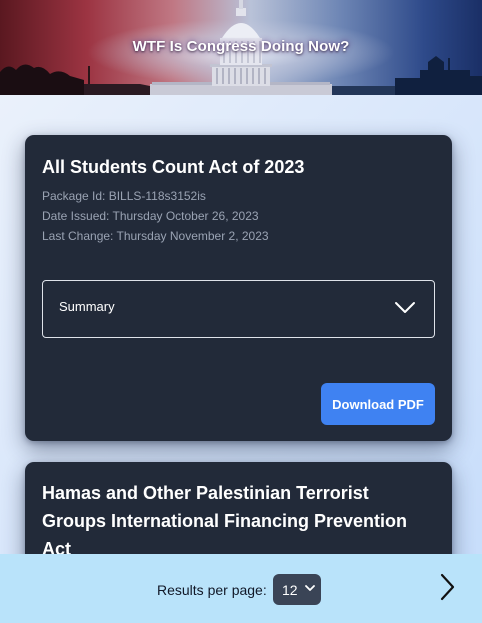 This screenshot has height=623, width=482. I want to click on results-per-page-value: 12, so click(290, 590).